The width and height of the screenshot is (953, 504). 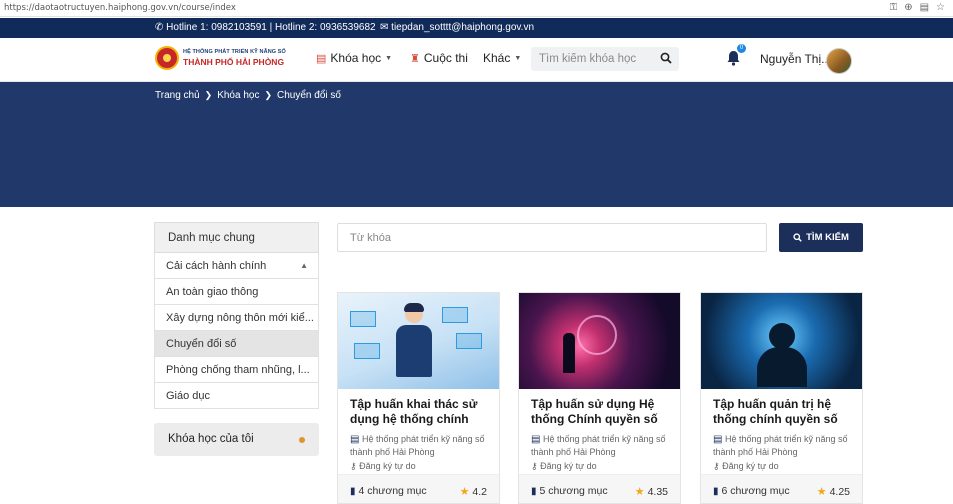 What do you see at coordinates (462, 27) in the screenshot?
I see `email-text: tiepdan_sotttt@haiphong.gov.vn` at bounding box center [462, 27].